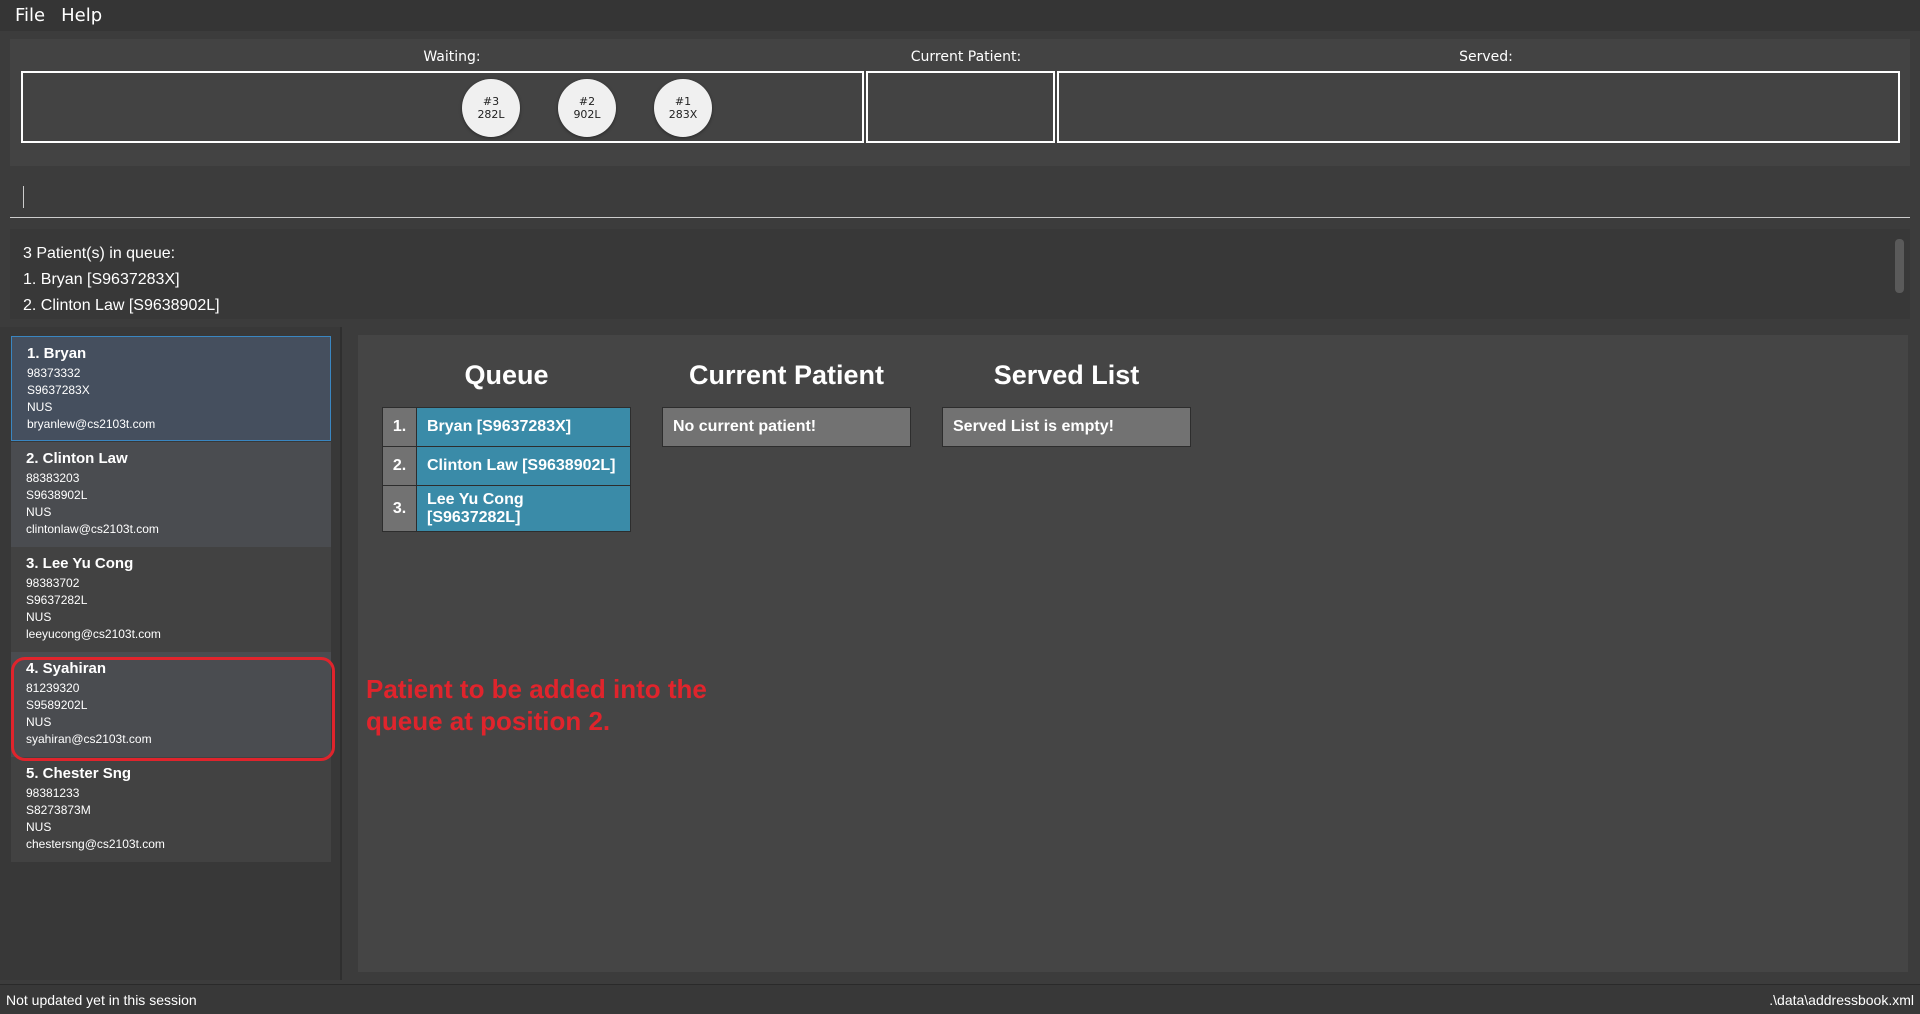 This screenshot has height=1014, width=1920. What do you see at coordinates (54, 373) in the screenshot?
I see `patient-phone: 98373332` at bounding box center [54, 373].